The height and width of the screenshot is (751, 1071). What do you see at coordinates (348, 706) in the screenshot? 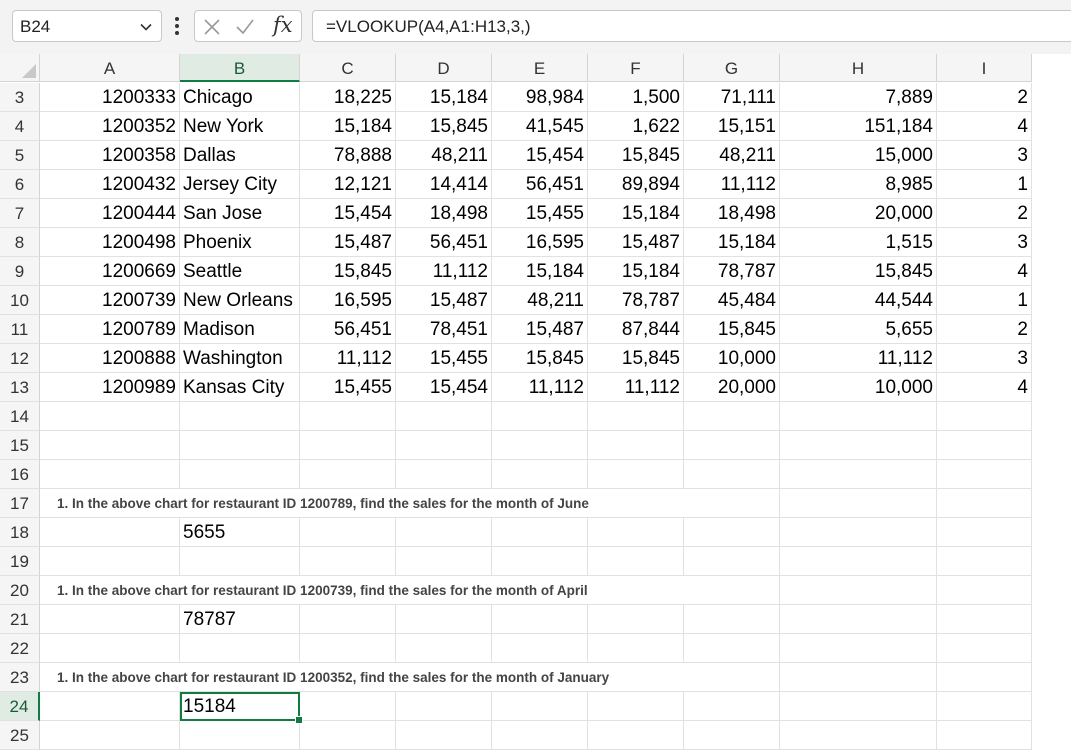
I see `cell-c24` at bounding box center [348, 706].